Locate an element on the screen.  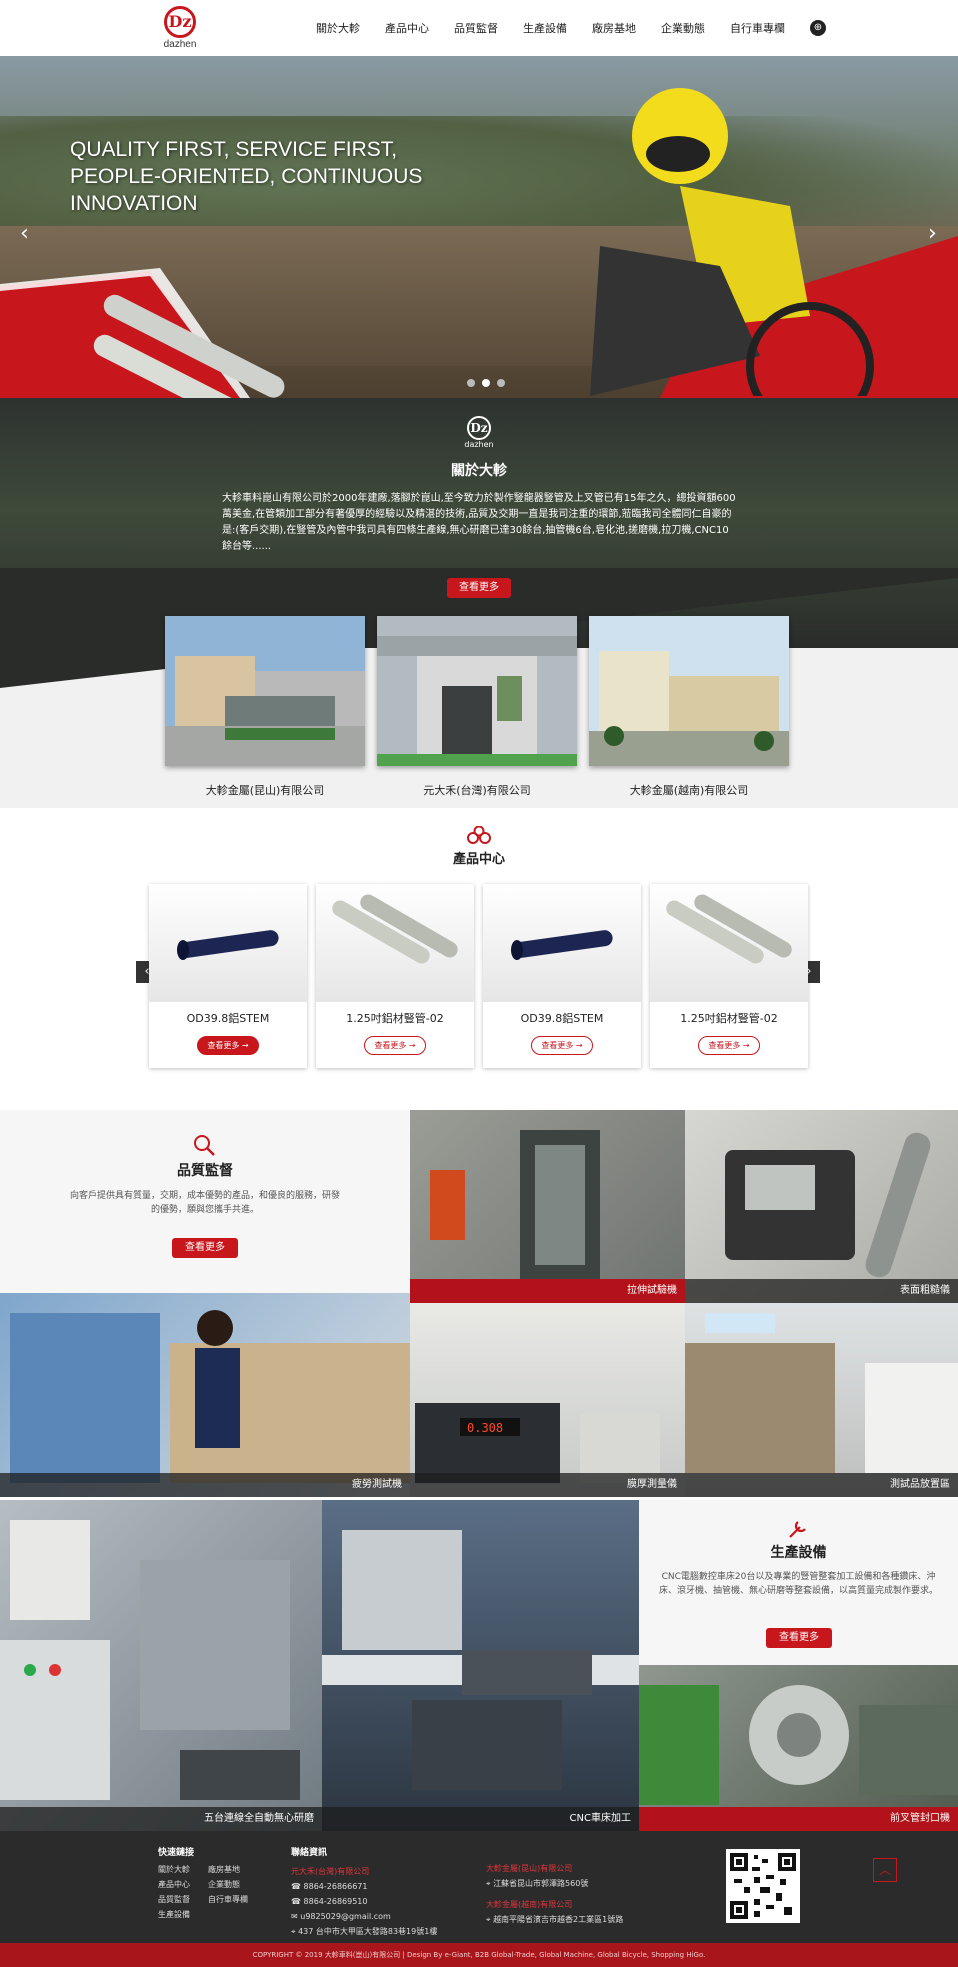
quality-tile-tensile: 拉伸試驗機 is located at coordinates (547, 1206).